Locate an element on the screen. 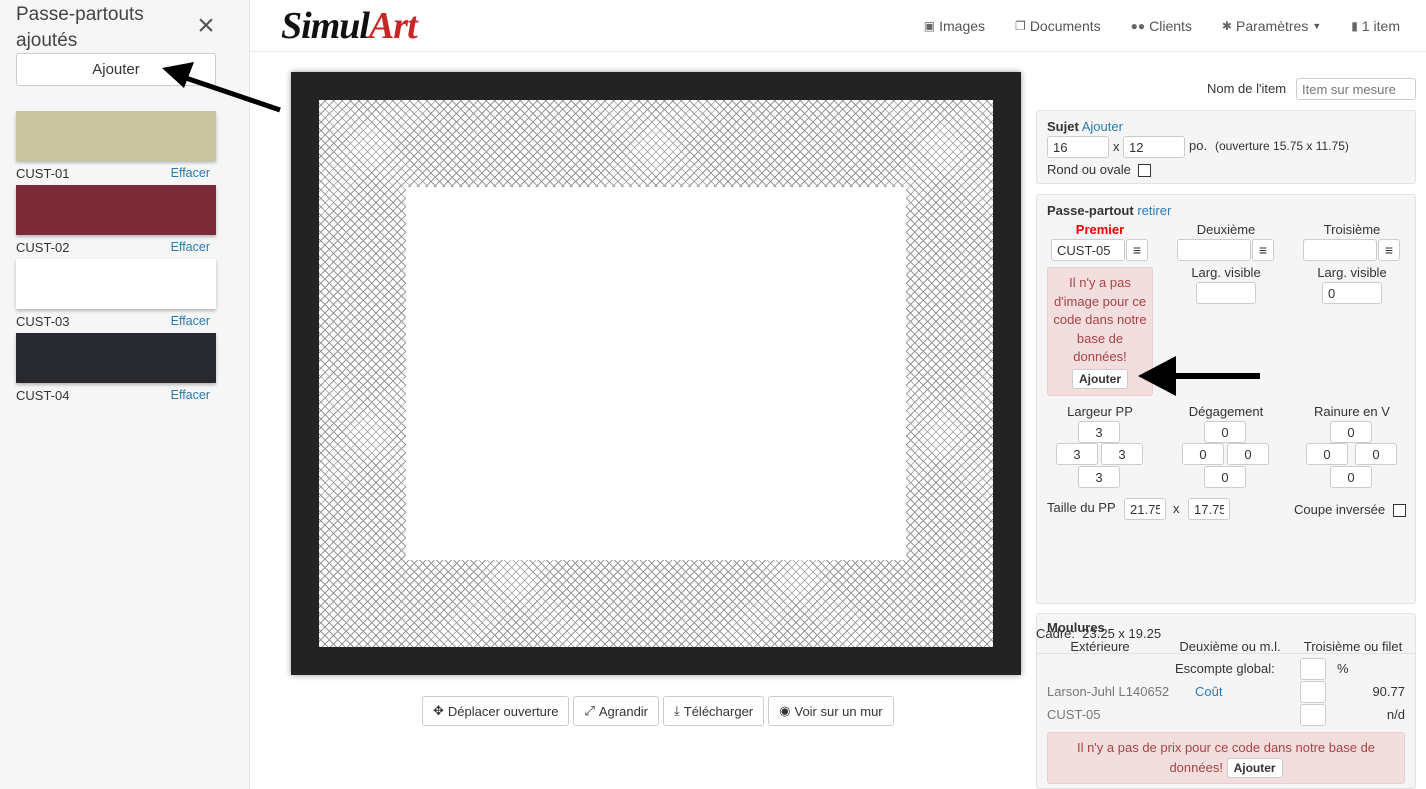 The width and height of the screenshot is (1426, 789). nav-items: ▮ 1 item is located at coordinates (1375, 26).